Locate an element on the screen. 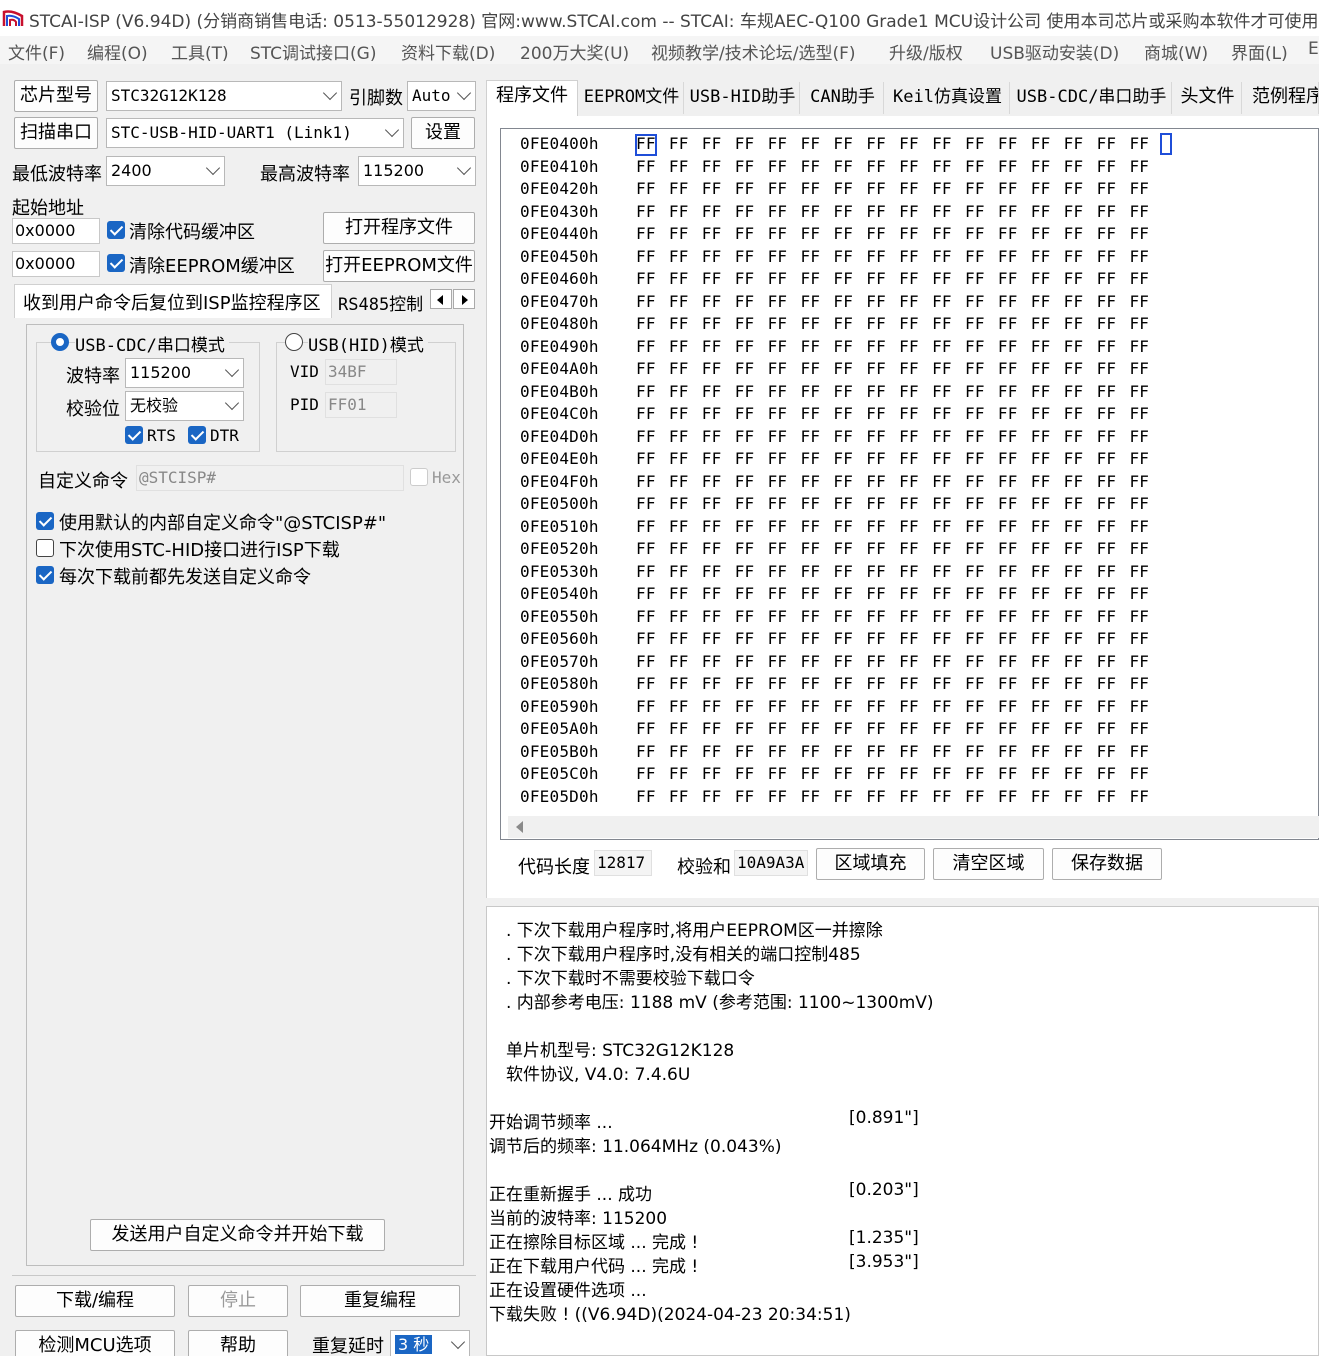  tab-keil-sim: Keil仿真设置 is located at coordinates (948, 98).